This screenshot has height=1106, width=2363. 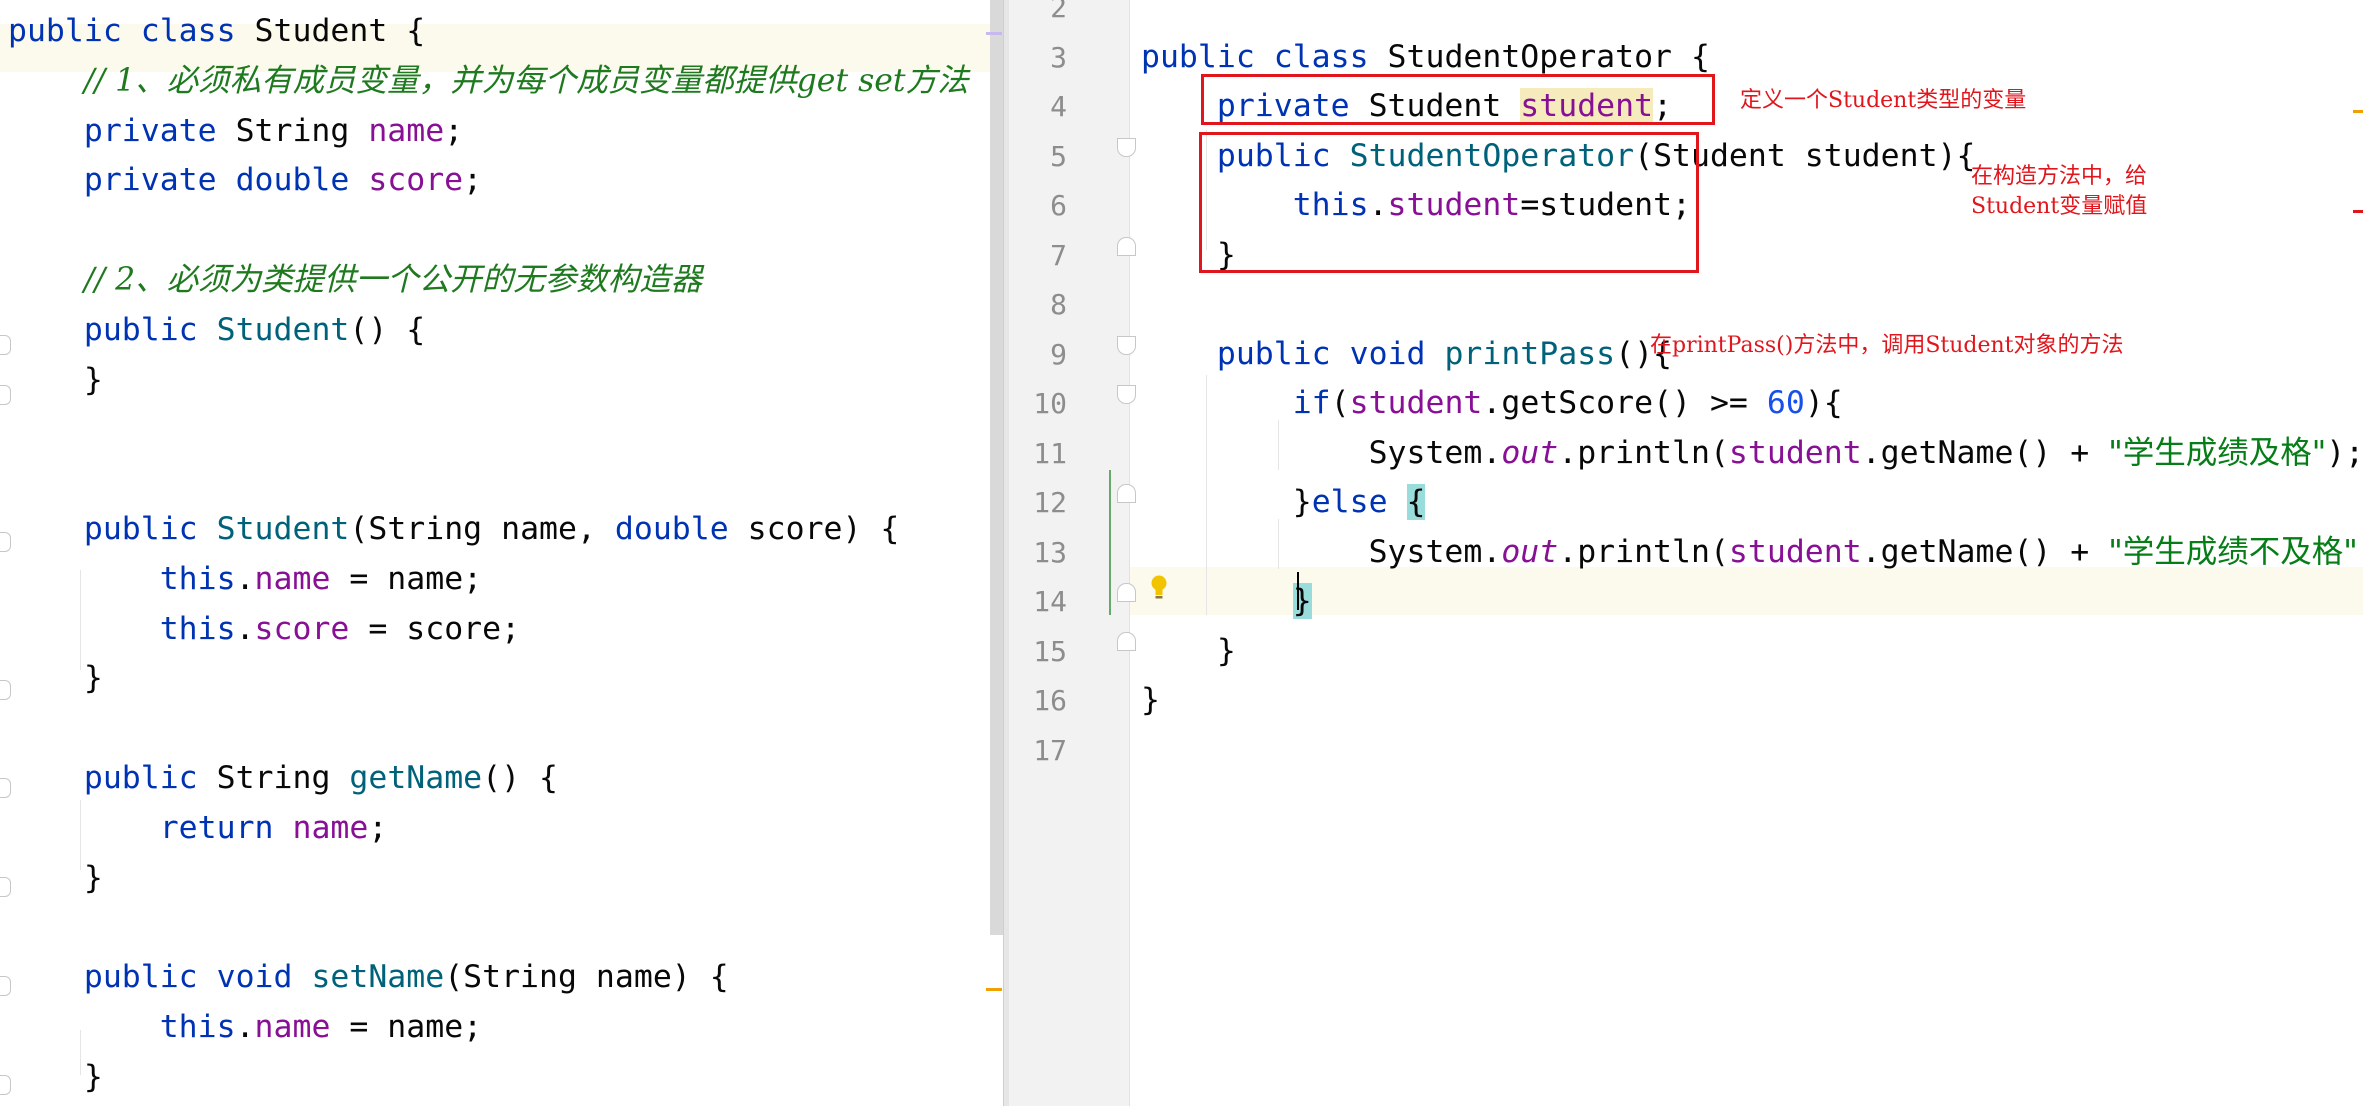 I want to click on code-line: this.score = score;, so click(x=264, y=630).